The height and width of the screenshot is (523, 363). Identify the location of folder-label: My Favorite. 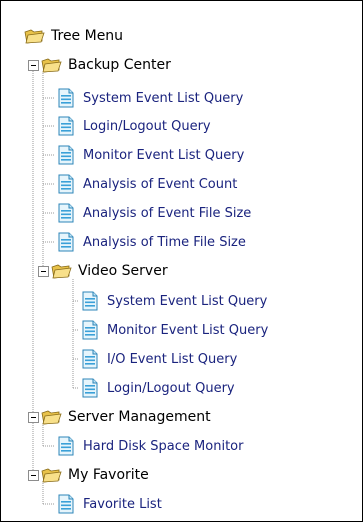
(108, 475).